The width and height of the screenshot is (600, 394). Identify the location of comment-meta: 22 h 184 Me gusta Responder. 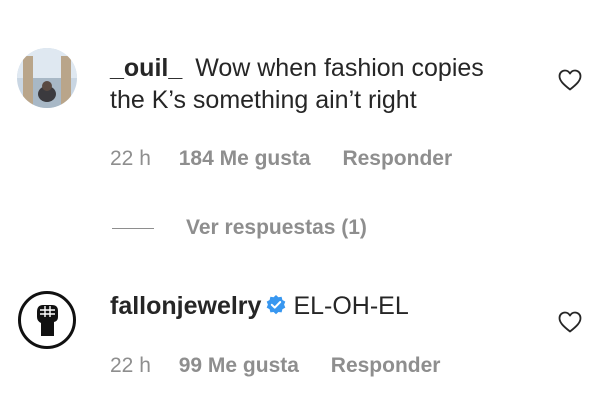
(281, 159).